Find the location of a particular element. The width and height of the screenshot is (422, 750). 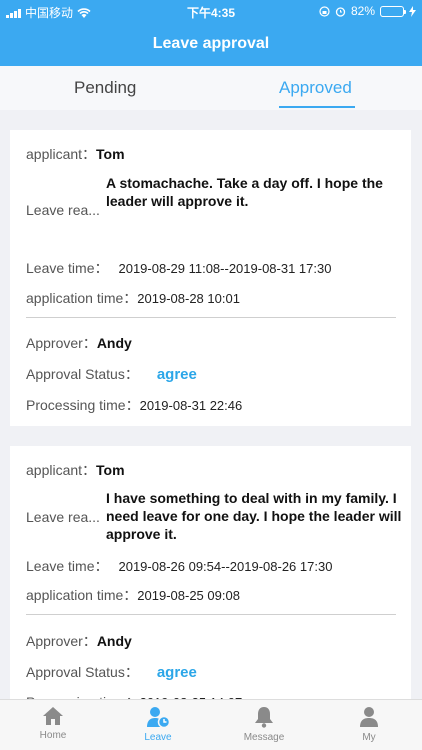

processing-time-value: 2019-08-31 22:46 is located at coordinates (191, 405).